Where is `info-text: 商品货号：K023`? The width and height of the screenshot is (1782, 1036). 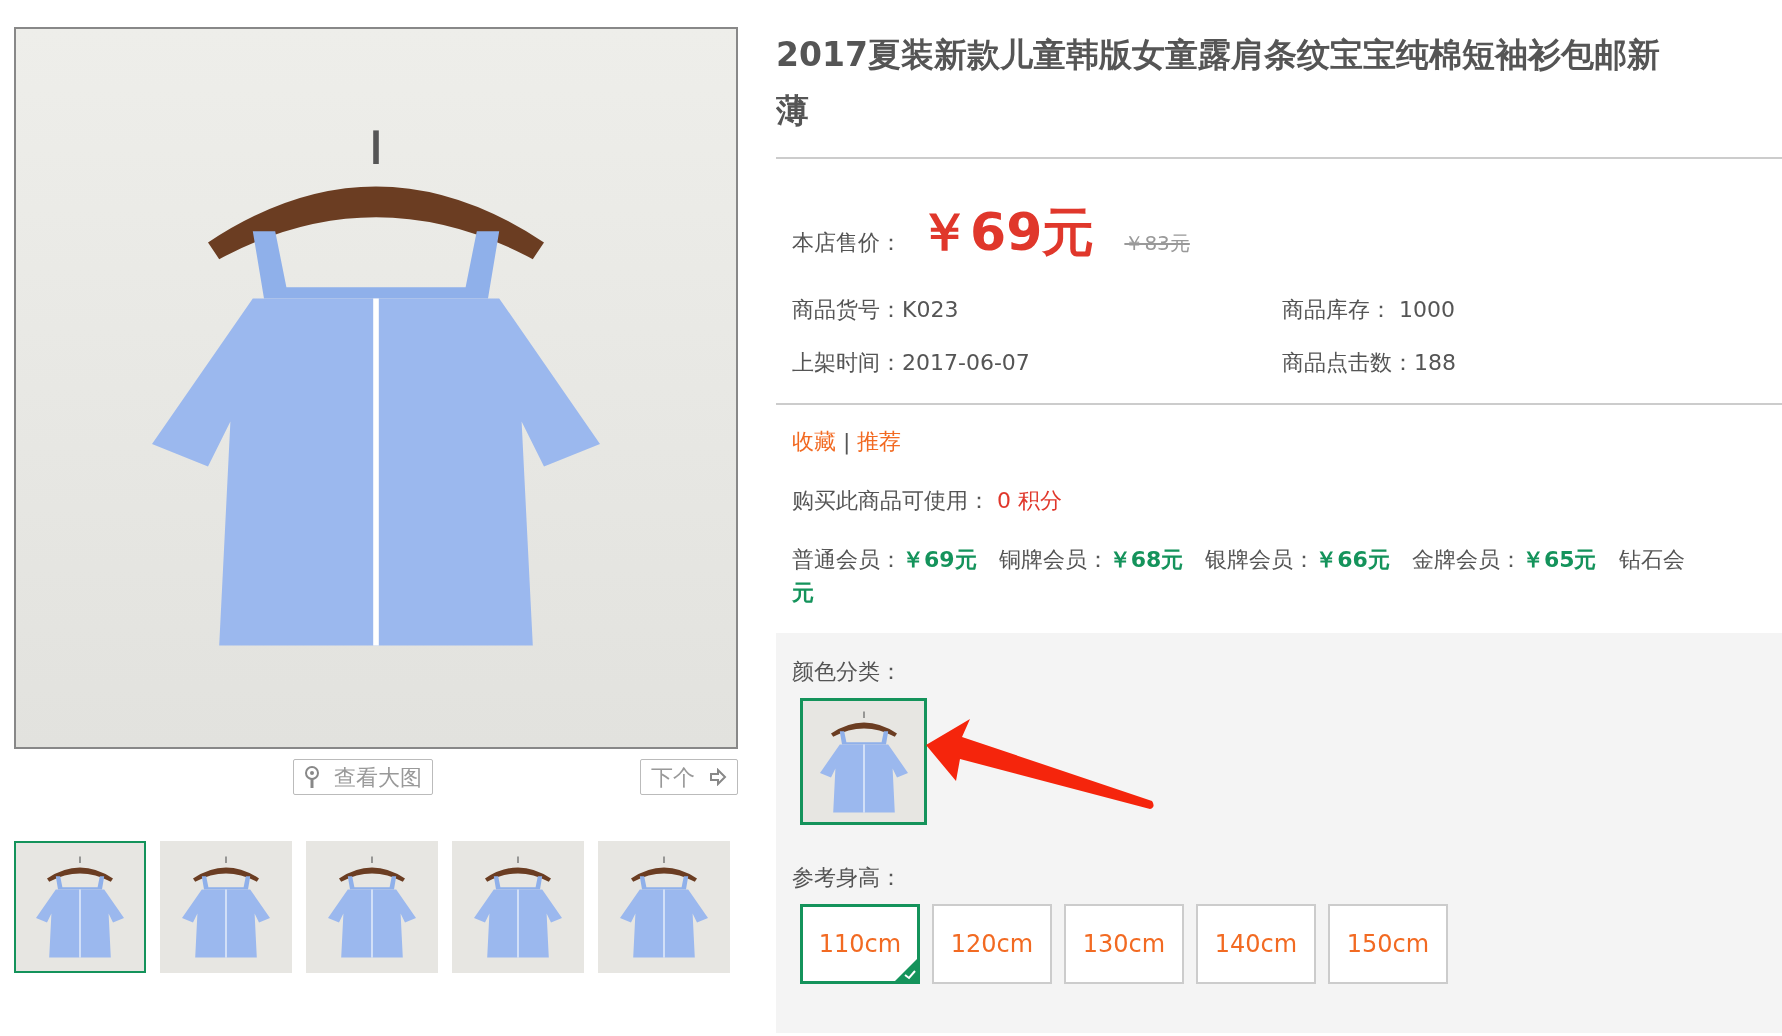 info-text: 商品货号：K023 is located at coordinates (876, 310).